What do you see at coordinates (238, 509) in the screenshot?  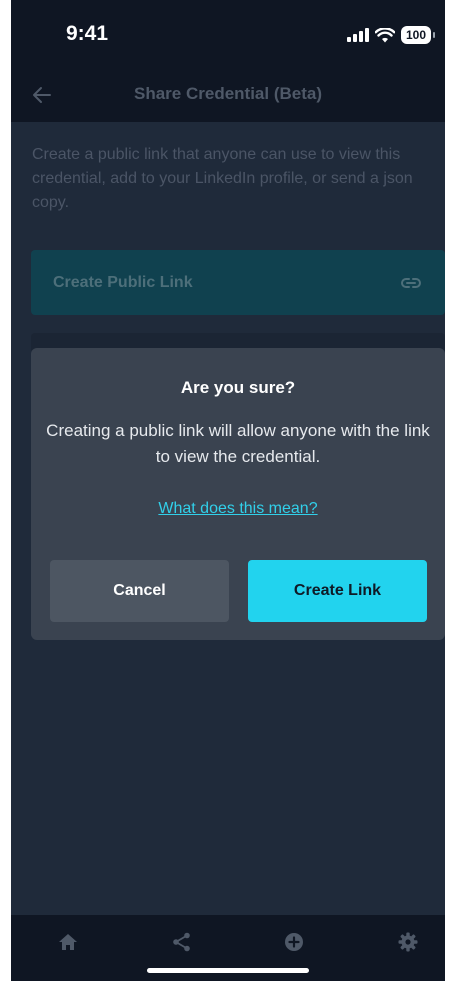 I see `what-does-this-mean-link: What does this mean?` at bounding box center [238, 509].